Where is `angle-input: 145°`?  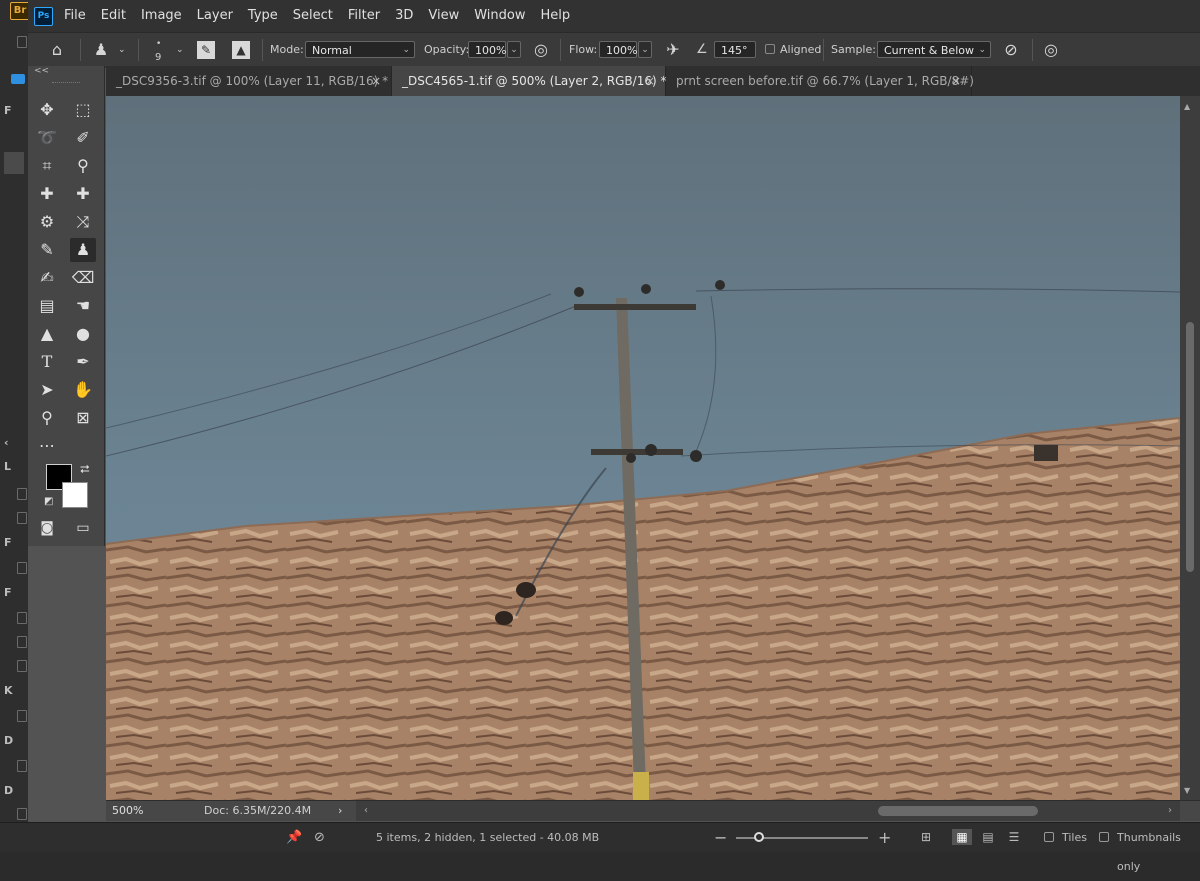 angle-input: 145° is located at coordinates (735, 49).